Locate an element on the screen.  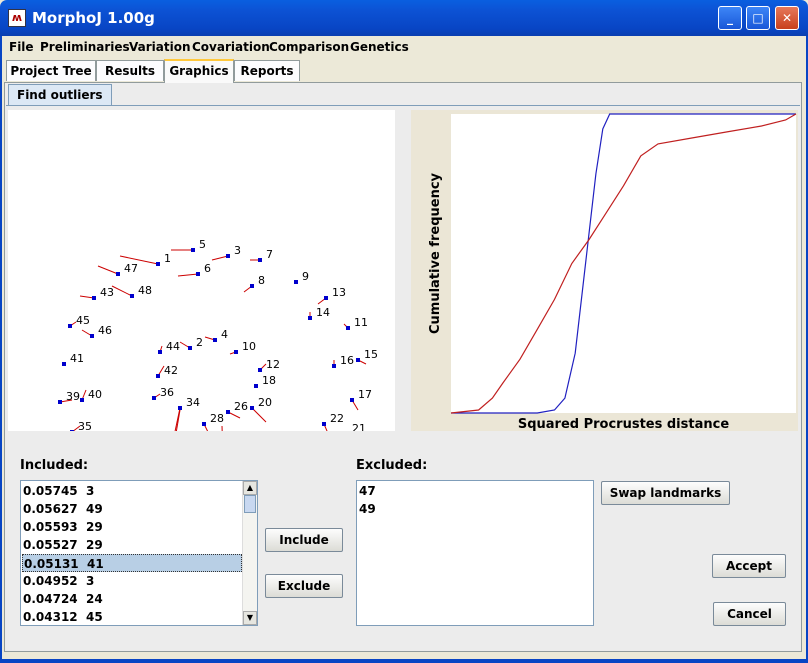
included-list-item: 0.05131 41 is located at coordinates (132, 563).